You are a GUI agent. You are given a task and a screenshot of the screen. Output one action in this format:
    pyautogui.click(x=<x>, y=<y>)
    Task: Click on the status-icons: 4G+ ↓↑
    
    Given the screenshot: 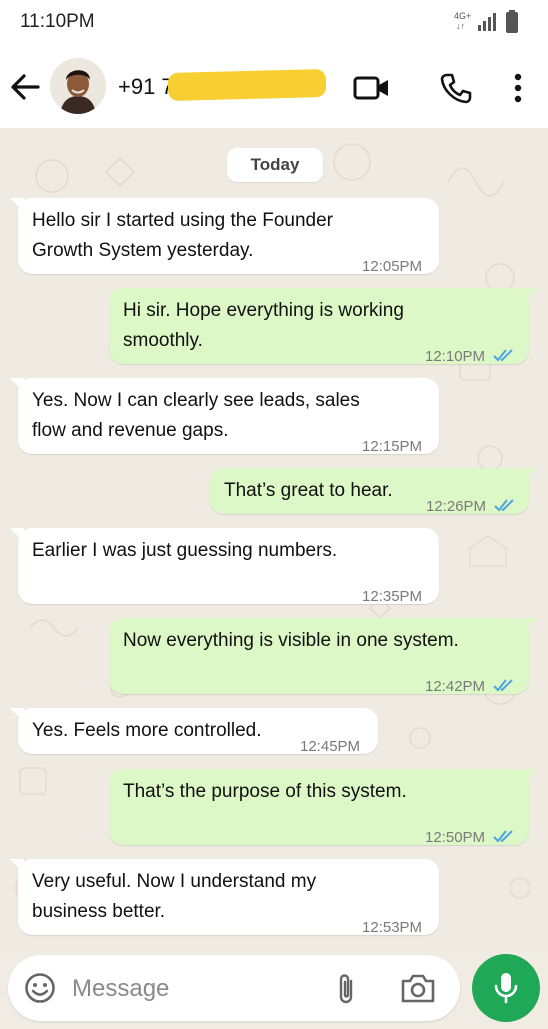 What is the action you would take?
    pyautogui.click(x=486, y=21)
    